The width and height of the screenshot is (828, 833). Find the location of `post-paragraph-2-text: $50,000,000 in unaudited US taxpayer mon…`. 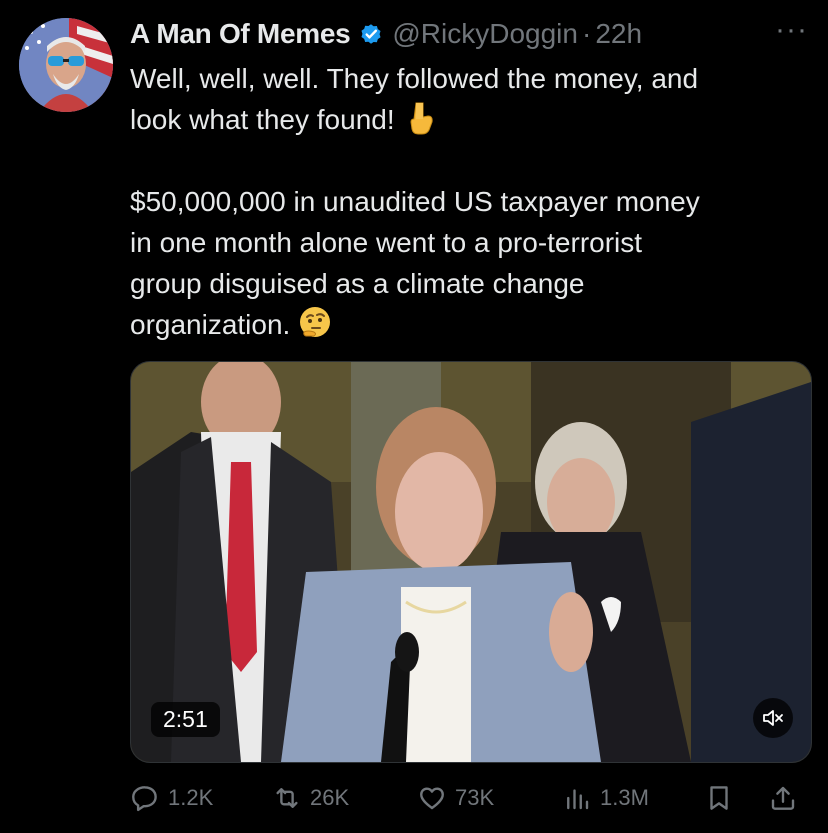

post-paragraph-2-text: $50,000,000 in unaudited US taxpayer mon… is located at coordinates (415, 263).